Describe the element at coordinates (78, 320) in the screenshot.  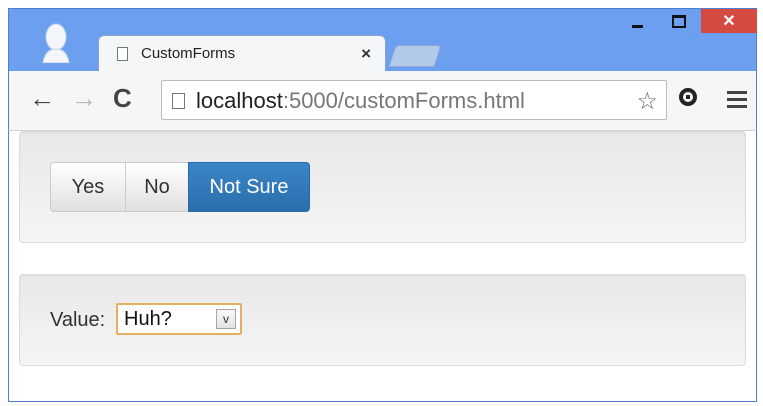
I see `value-label: Value:` at that location.